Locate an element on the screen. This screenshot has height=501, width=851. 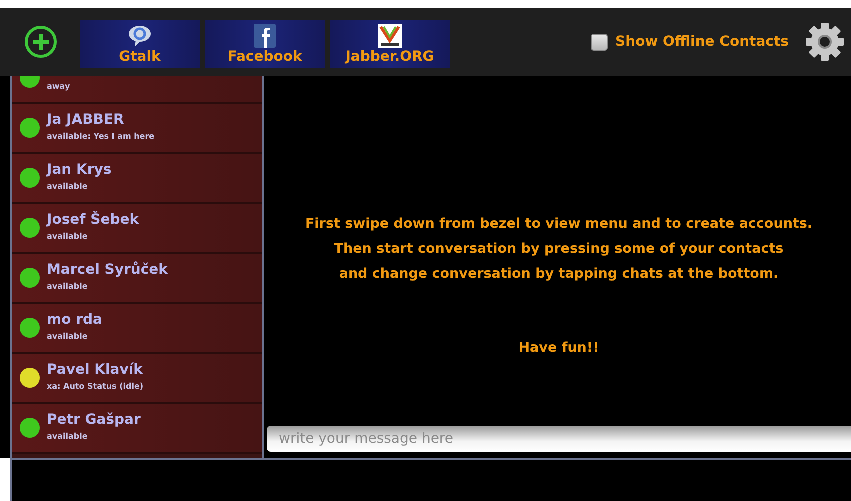
message-field: write your message here is located at coordinates (559, 439).